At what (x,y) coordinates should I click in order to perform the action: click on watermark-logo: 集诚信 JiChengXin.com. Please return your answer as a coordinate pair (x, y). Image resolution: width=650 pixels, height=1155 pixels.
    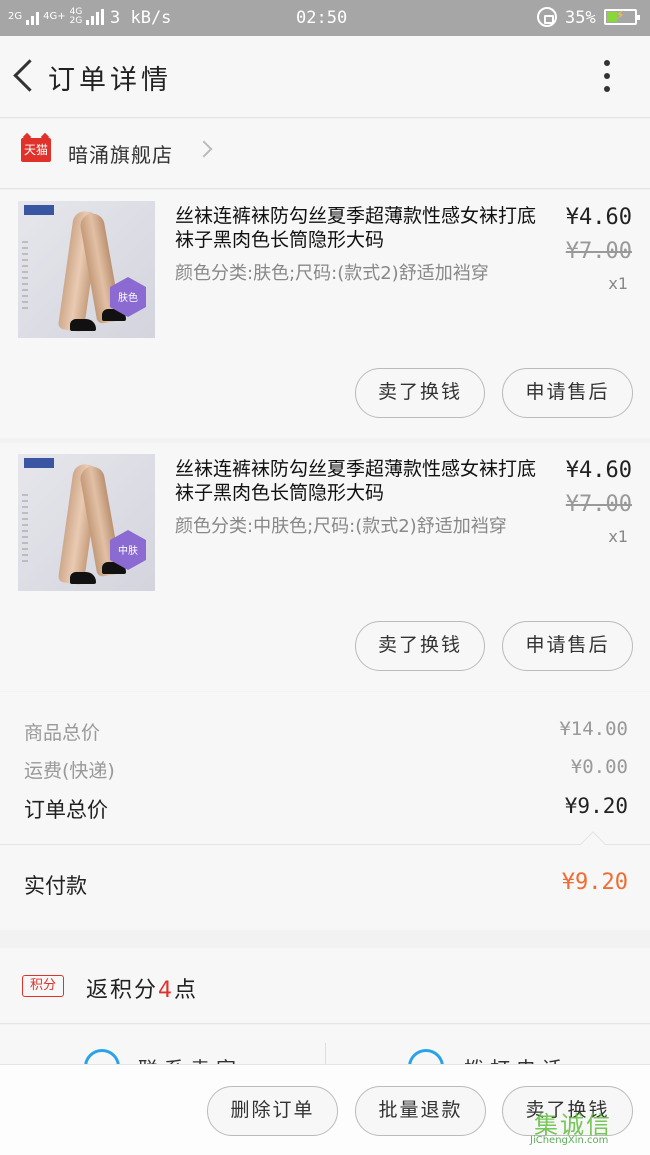
    Looking at the image, I should click on (587, 1128).